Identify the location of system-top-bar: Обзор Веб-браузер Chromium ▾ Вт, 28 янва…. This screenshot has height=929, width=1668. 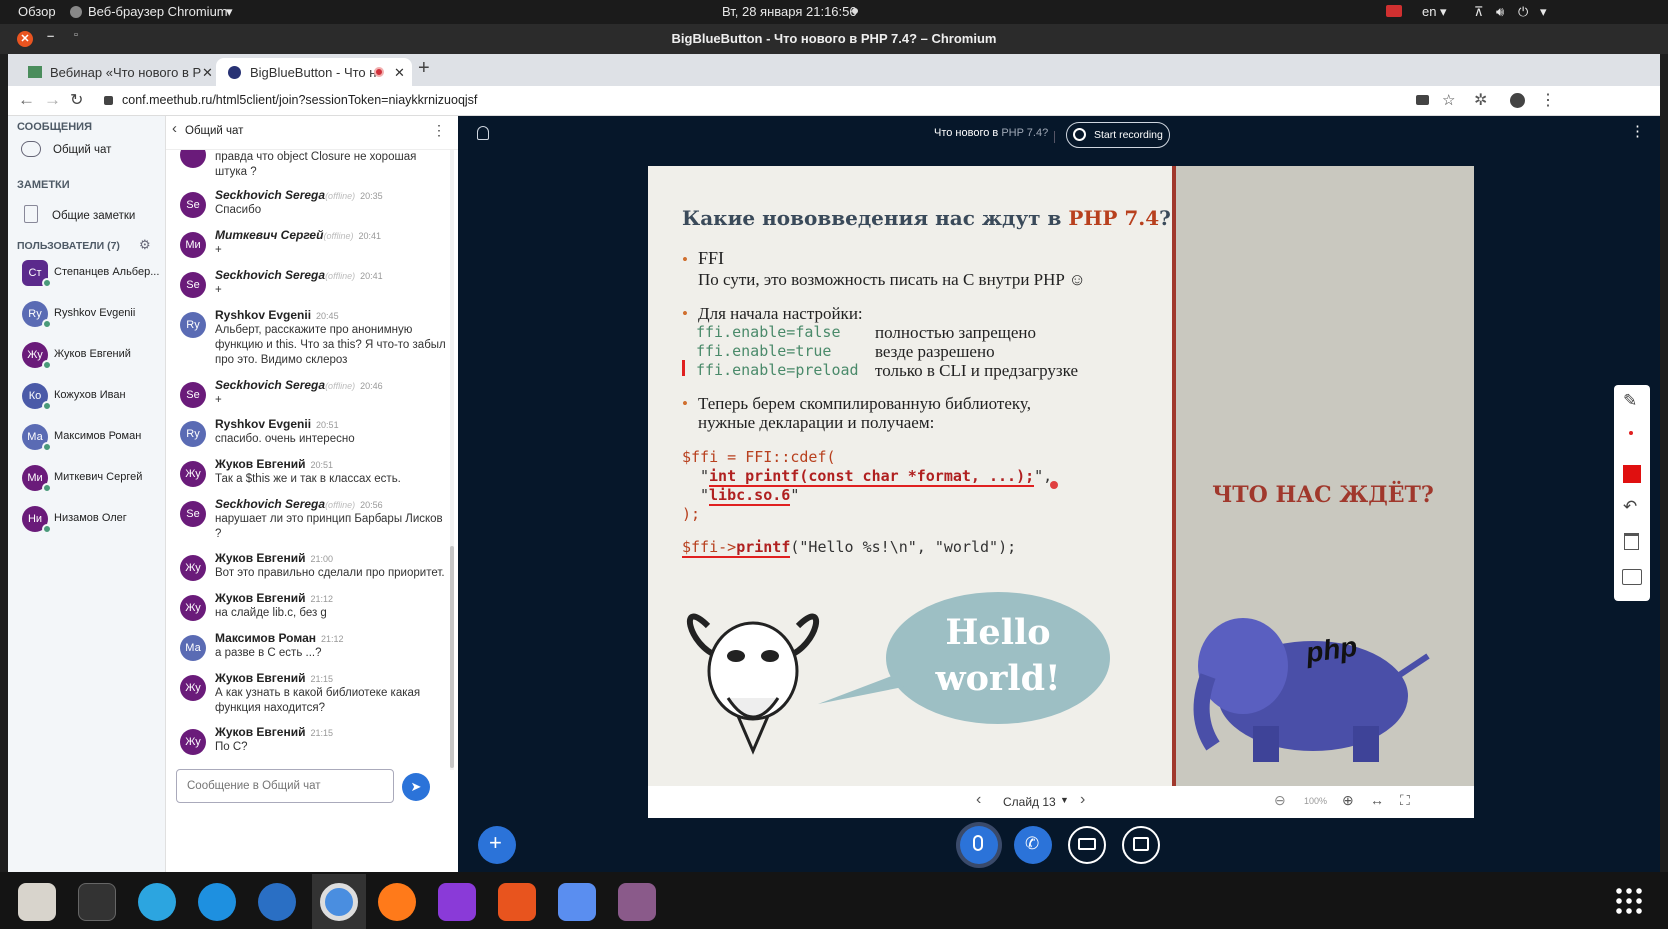
(834, 12).